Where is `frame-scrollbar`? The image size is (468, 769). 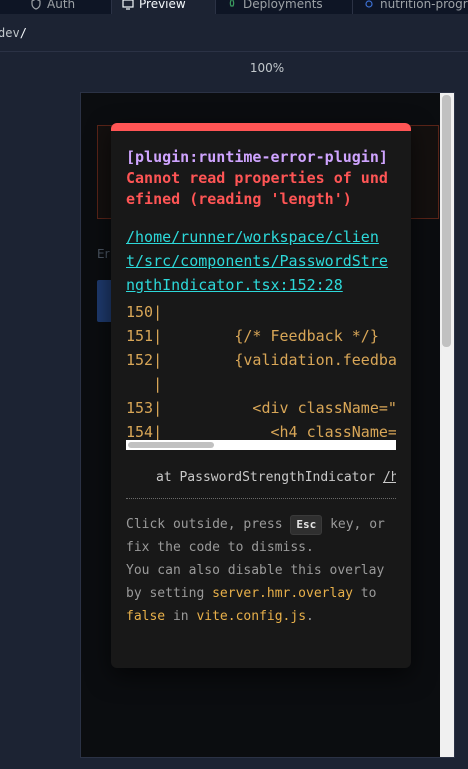 frame-scrollbar is located at coordinates (447, 425).